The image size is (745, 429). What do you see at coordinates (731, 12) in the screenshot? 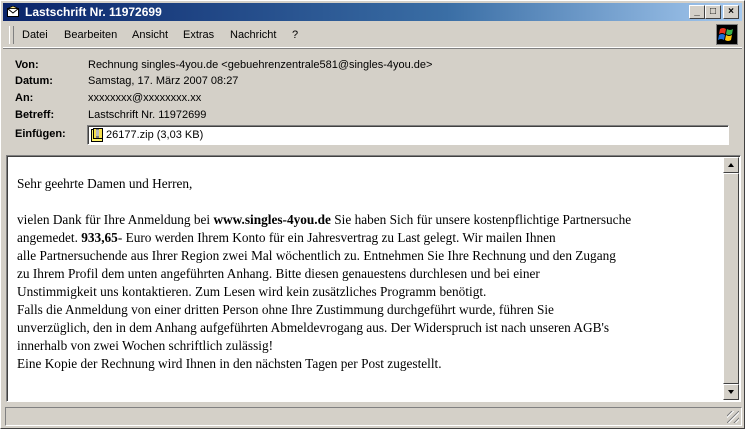
I see `close-button: ×` at bounding box center [731, 12].